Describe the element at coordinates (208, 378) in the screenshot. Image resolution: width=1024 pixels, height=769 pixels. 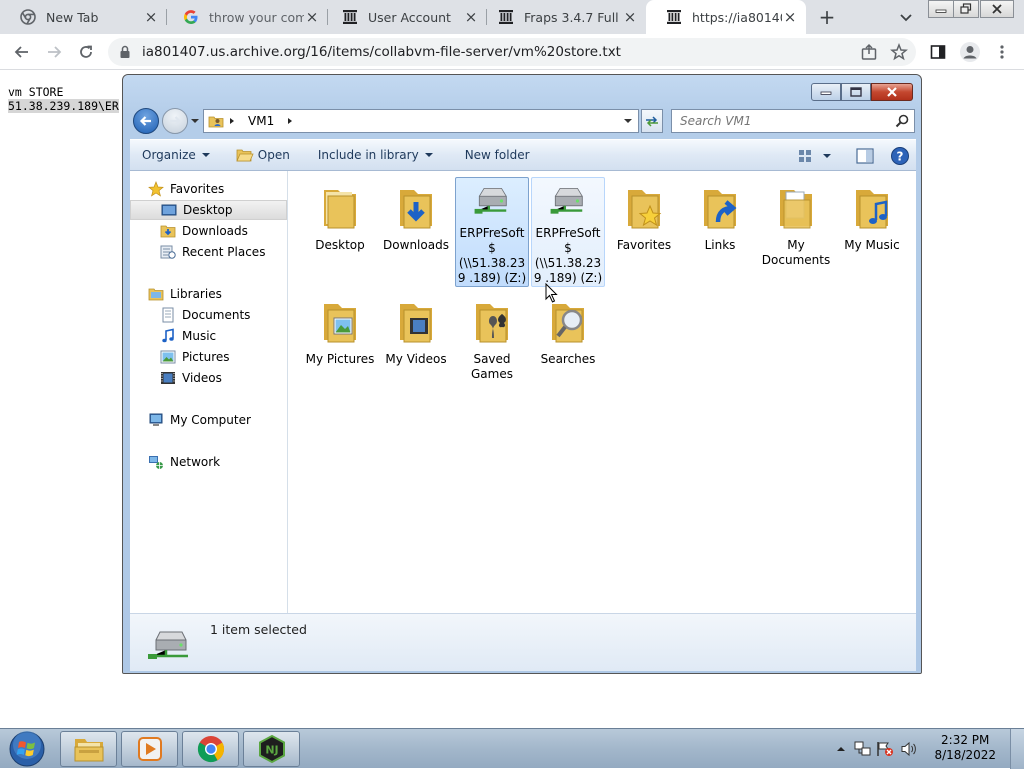
I see `nav-videos: Videos` at that location.